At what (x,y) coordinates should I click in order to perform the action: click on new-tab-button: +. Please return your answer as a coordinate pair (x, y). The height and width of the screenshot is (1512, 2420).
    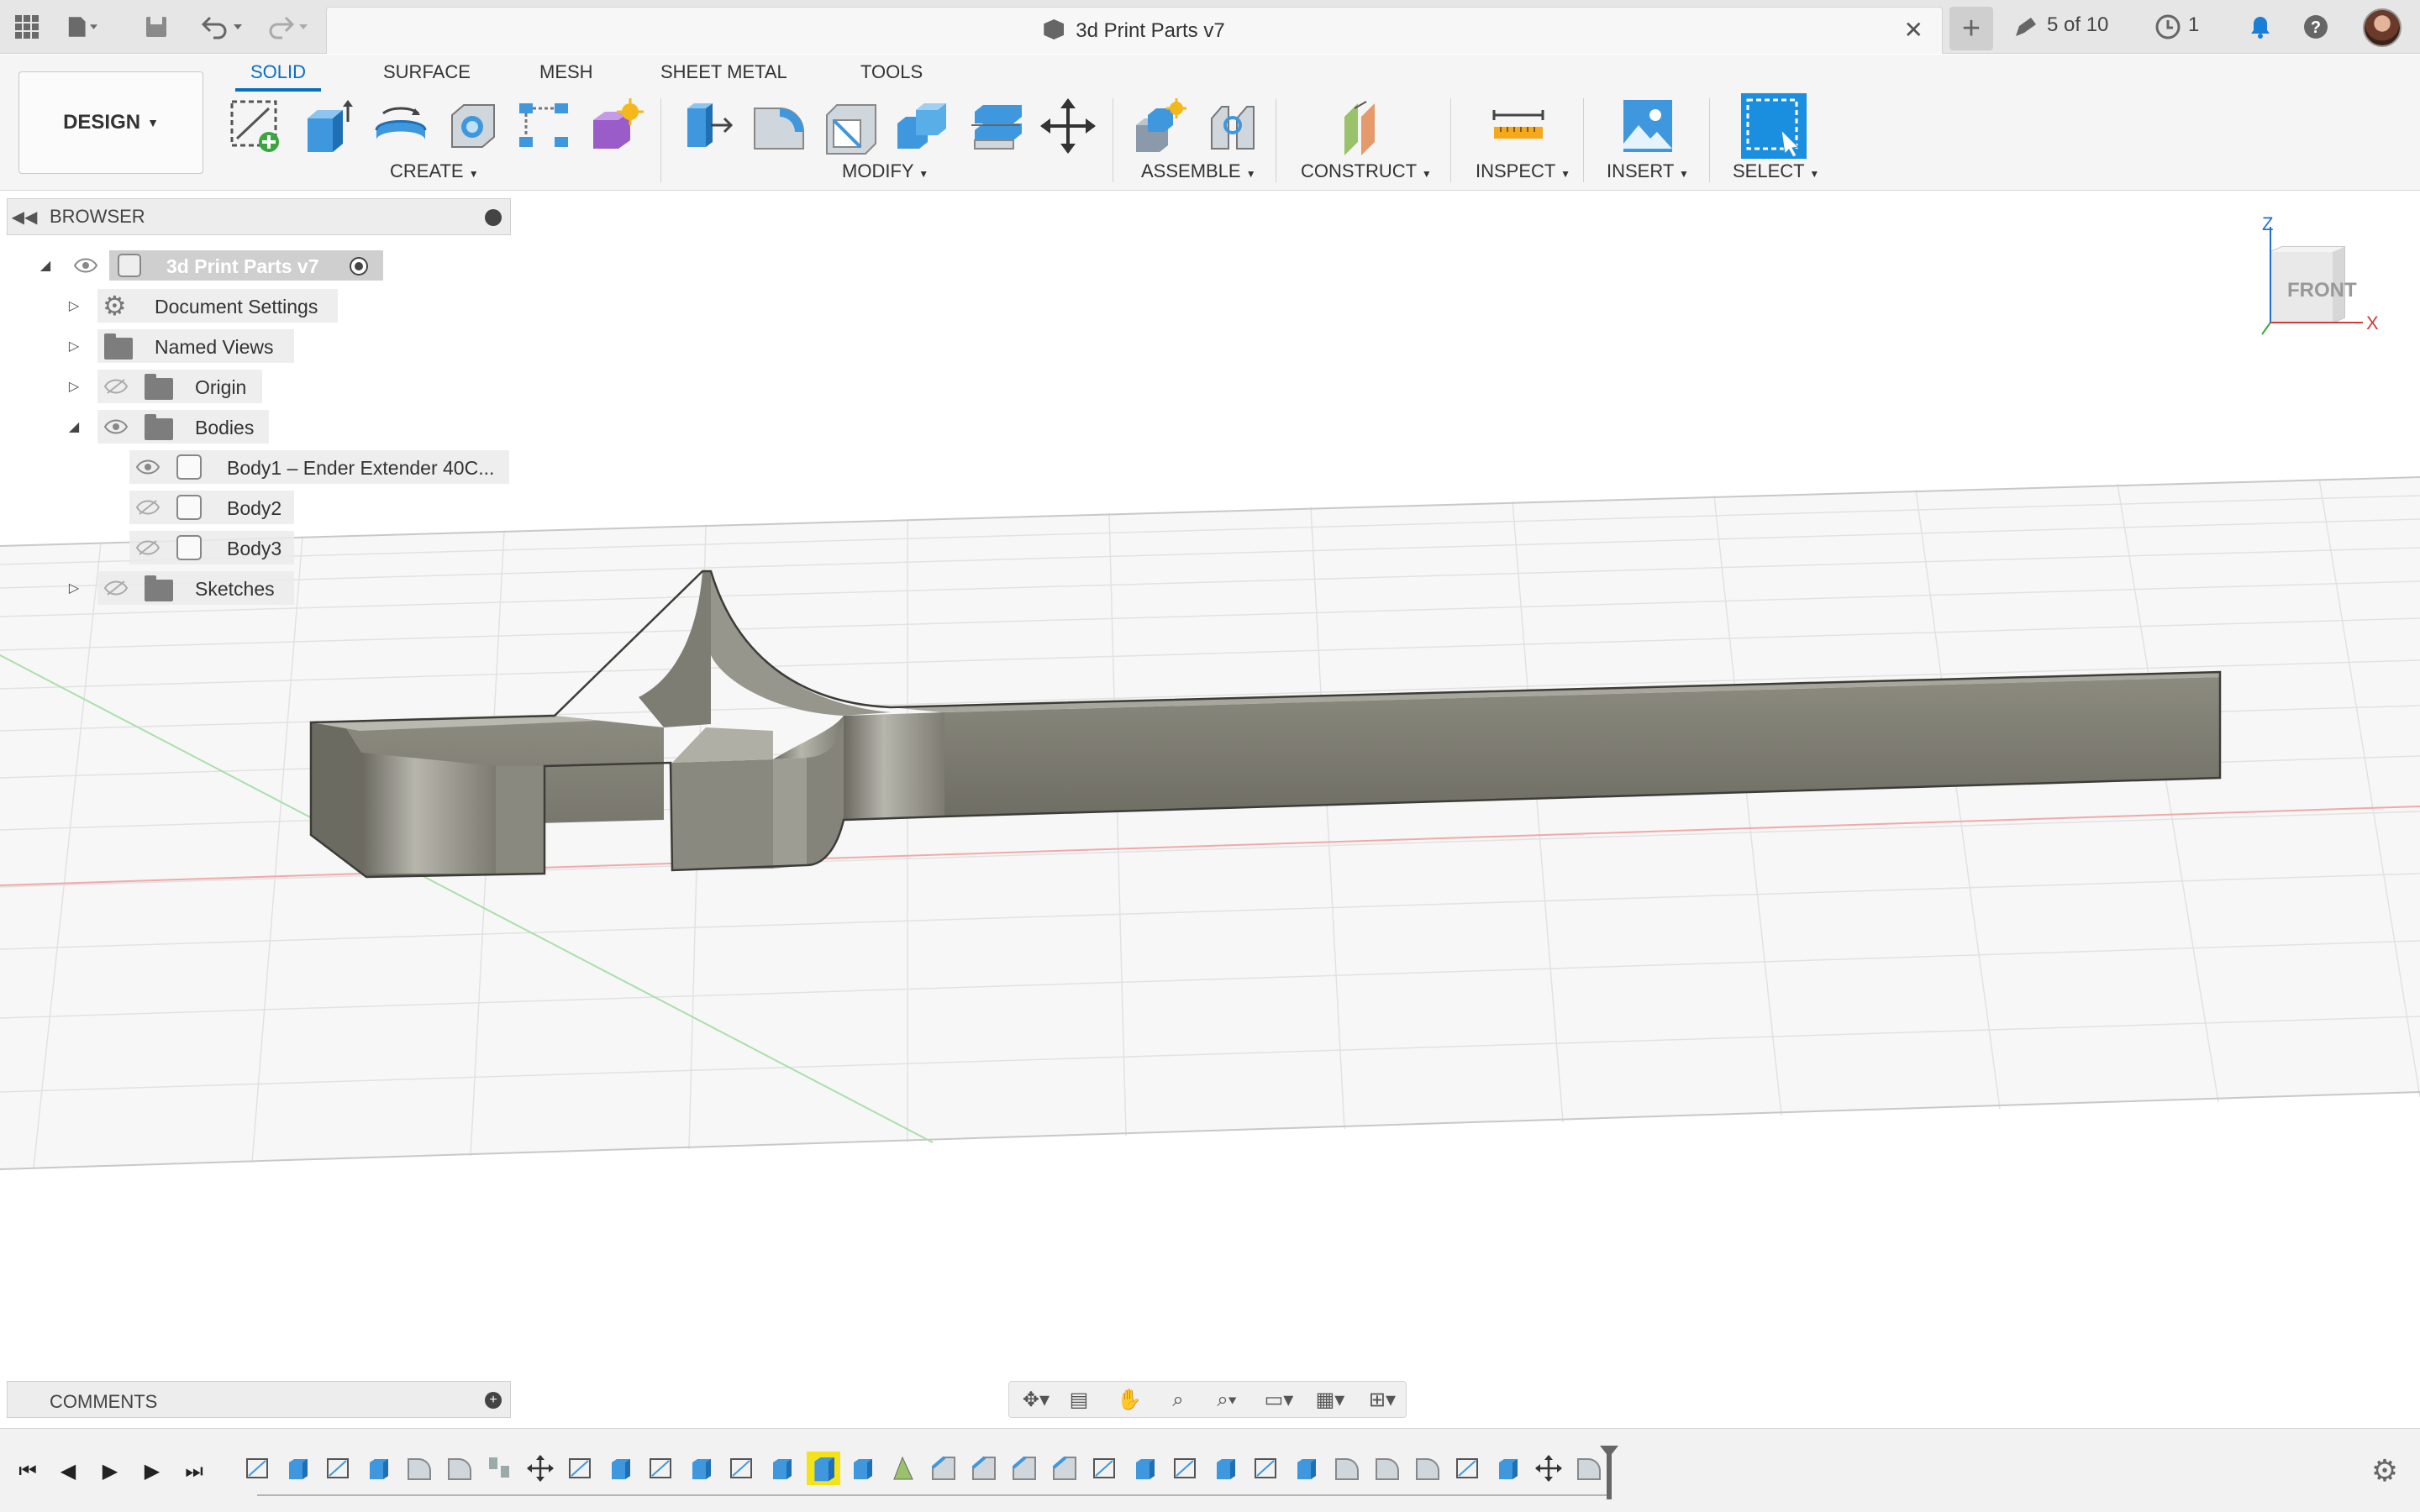
    Looking at the image, I should click on (1971, 28).